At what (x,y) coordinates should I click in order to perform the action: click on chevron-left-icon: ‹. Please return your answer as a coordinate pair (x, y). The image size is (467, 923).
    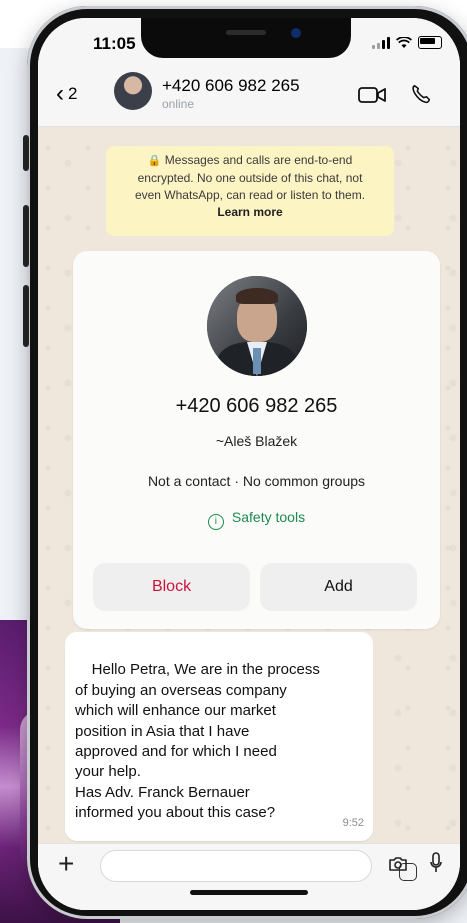
    Looking at the image, I should click on (60, 93).